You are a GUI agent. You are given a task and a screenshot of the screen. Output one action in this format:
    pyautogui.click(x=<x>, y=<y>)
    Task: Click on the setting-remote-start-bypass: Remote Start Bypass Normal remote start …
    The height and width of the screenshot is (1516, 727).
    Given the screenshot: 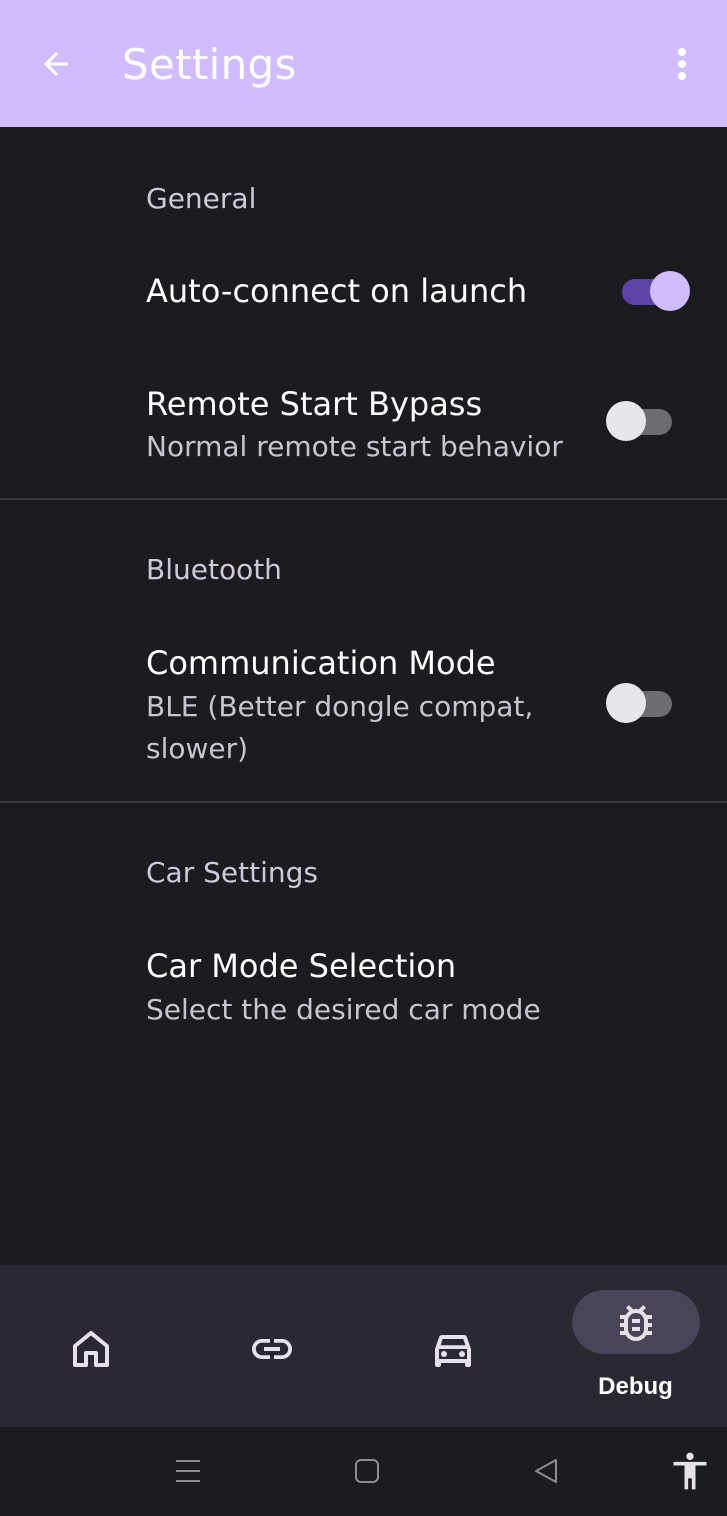 What is the action you would take?
    pyautogui.click(x=363, y=425)
    